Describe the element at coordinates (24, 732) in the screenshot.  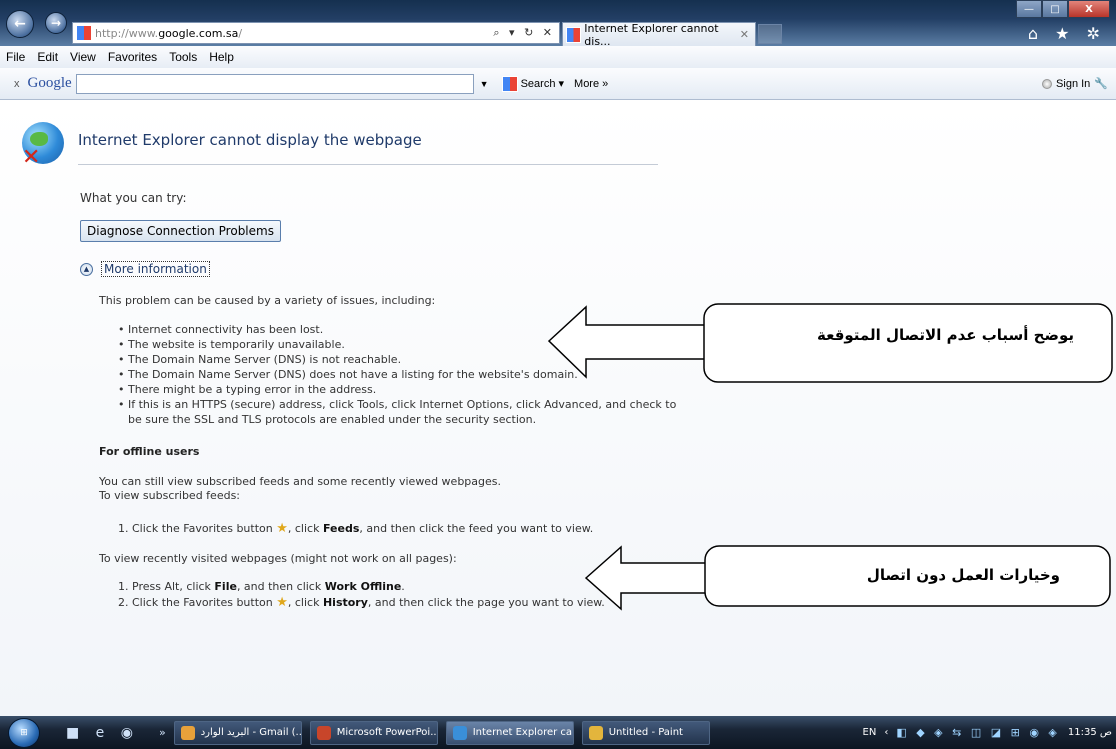
I see `start-button: ⊞` at that location.